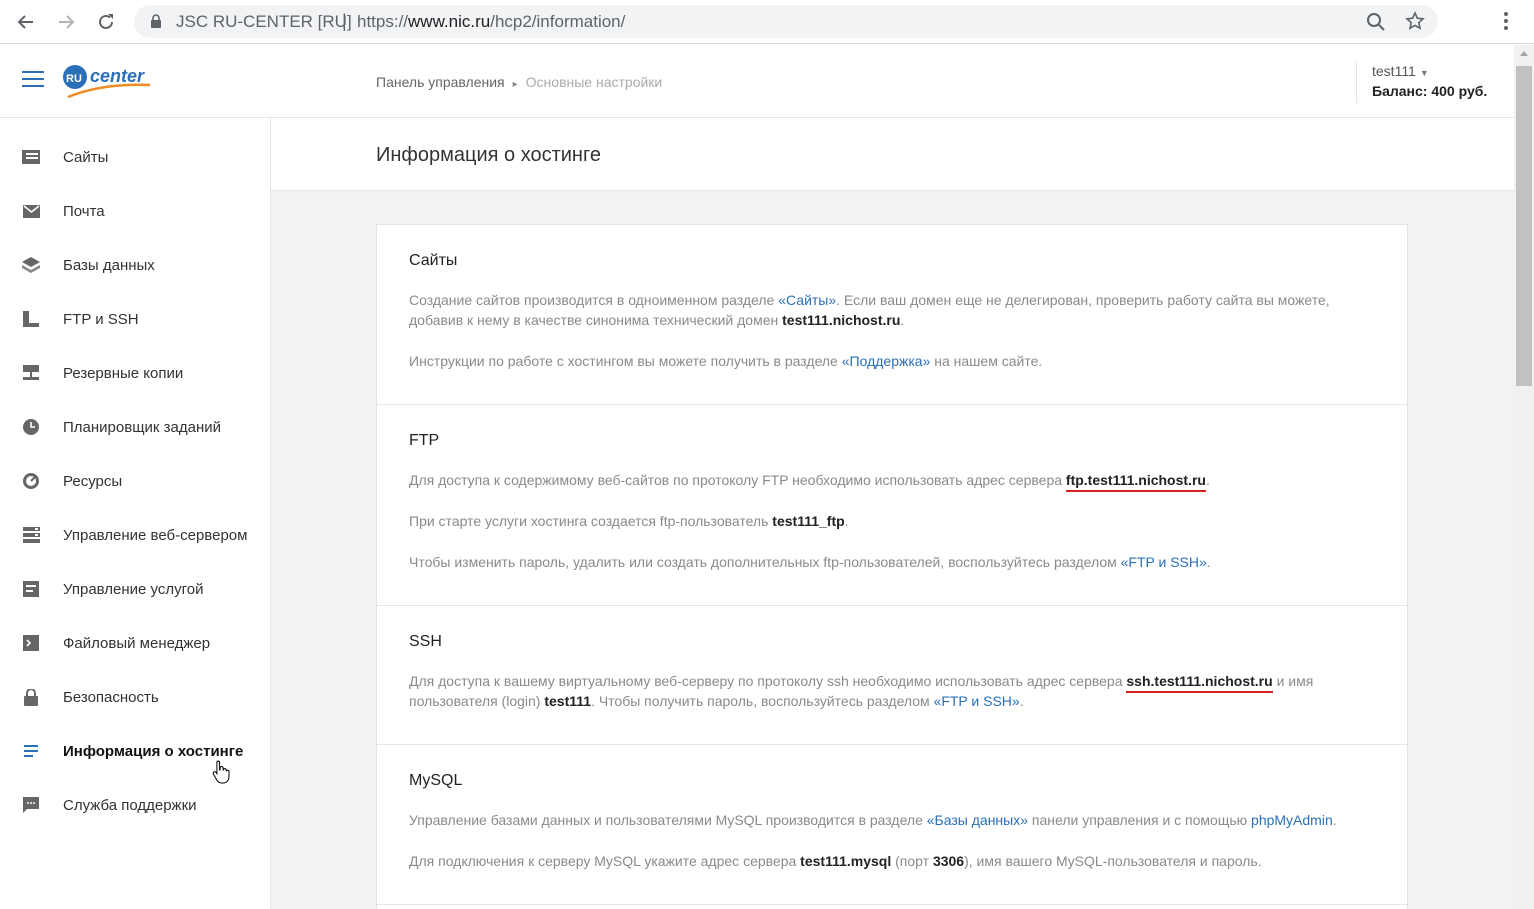 Image resolution: width=1534 pixels, height=909 pixels. I want to click on site-identity: JSC RU-CENTER [RU], so click(264, 21).